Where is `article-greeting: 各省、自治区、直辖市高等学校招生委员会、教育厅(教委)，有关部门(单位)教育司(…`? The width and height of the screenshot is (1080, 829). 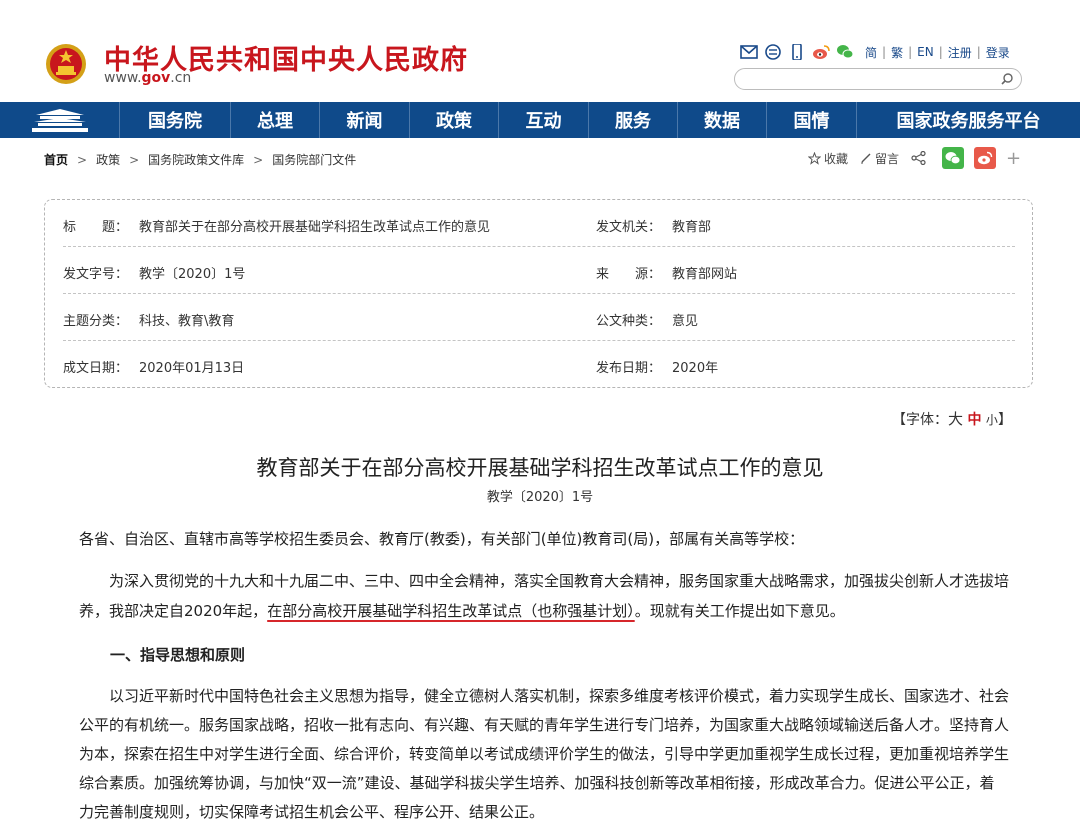 article-greeting: 各省、自治区、直辖市高等学校招生委员会、教育厅(教委)，有关部门(单位)教育司(… is located at coordinates (442, 539).